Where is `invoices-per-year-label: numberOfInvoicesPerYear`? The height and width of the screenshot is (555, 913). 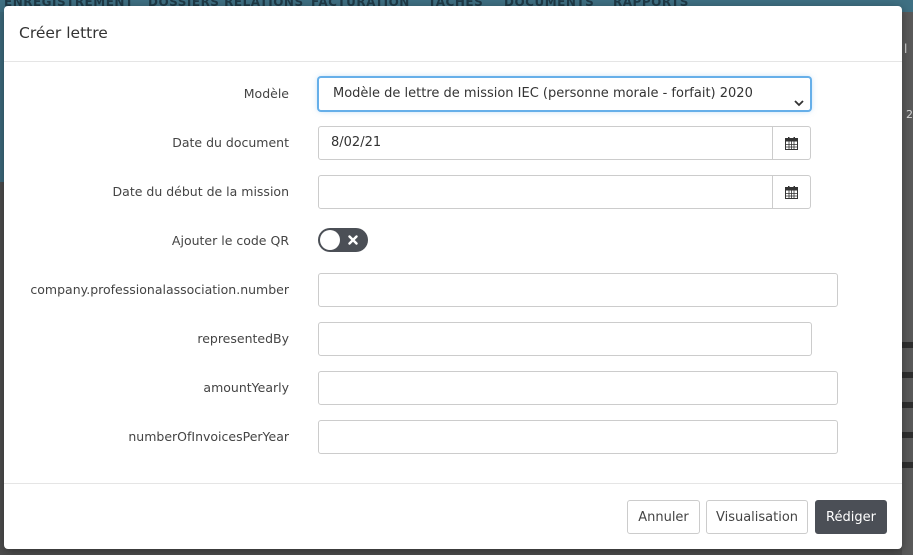
invoices-per-year-label: numberOfInvoicesPerYear is located at coordinates (208, 436).